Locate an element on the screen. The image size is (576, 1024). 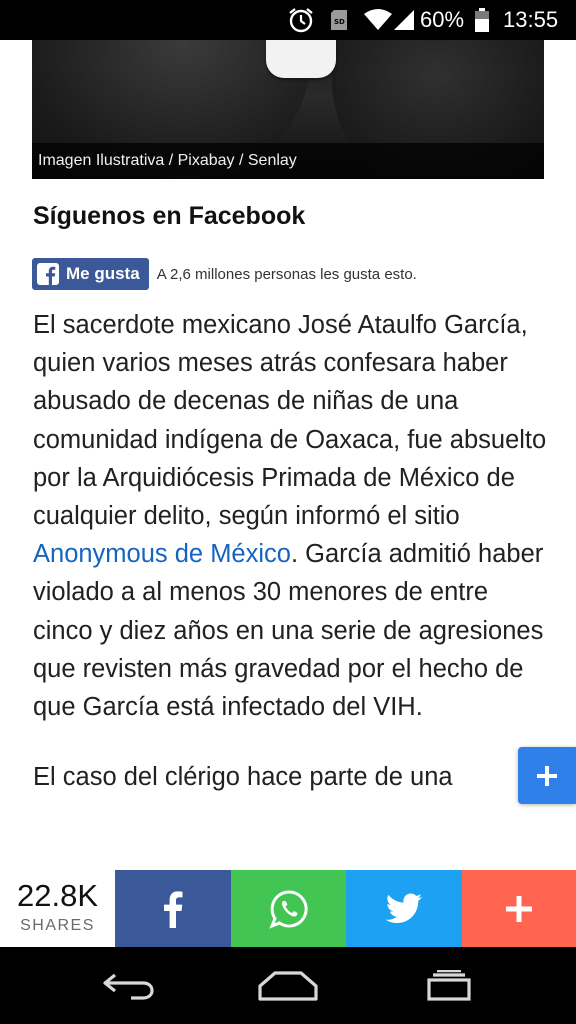
like-count-text: A 2,6 millones personas les gusta esto. is located at coordinates (286, 274).